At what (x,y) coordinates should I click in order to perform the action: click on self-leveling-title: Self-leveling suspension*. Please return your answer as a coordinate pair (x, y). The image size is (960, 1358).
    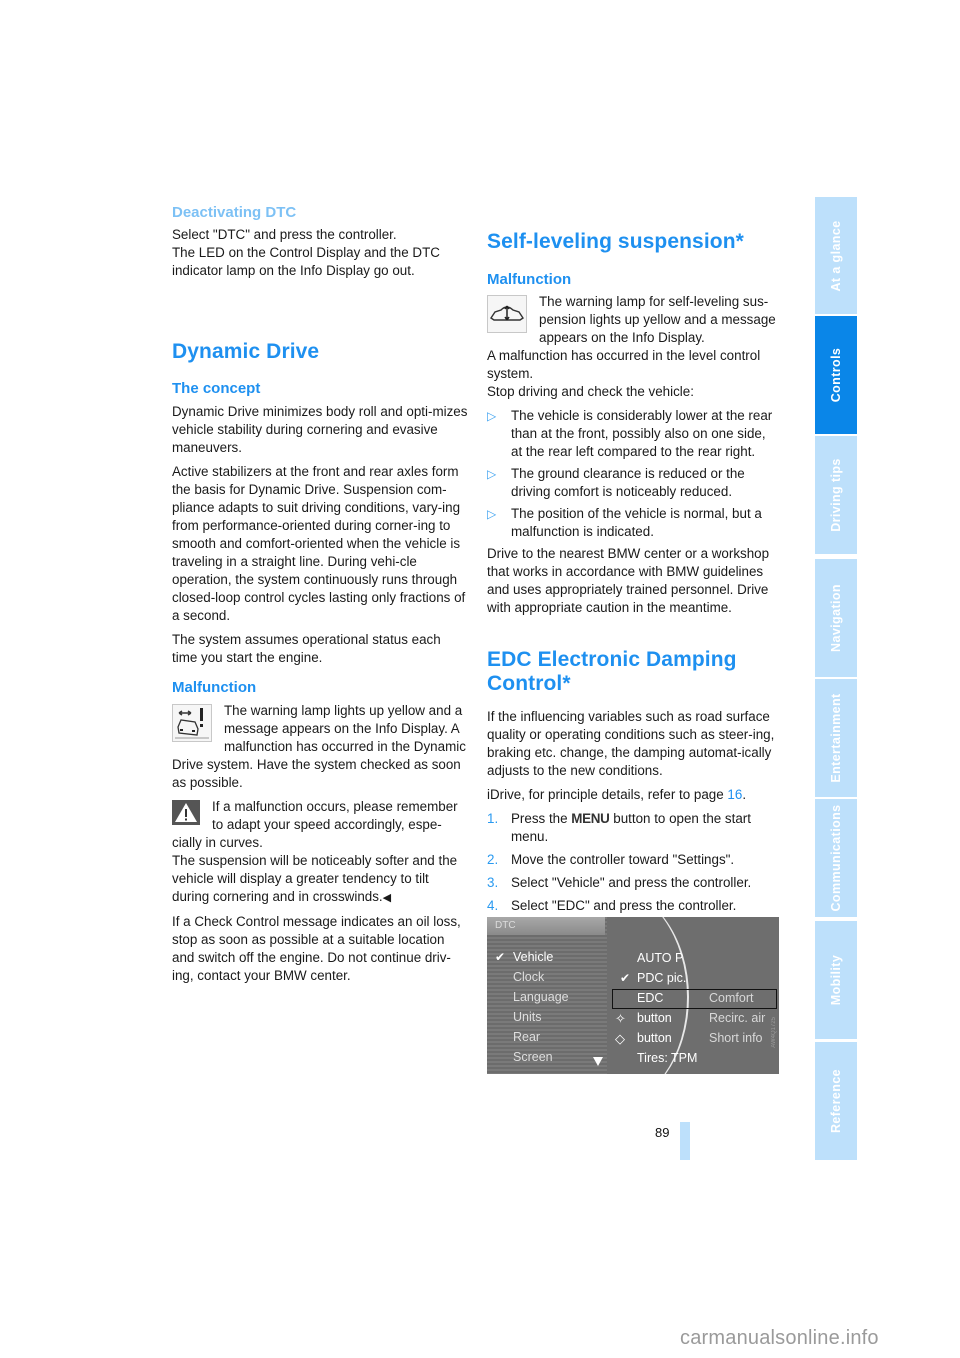
    Looking at the image, I should click on (615, 241).